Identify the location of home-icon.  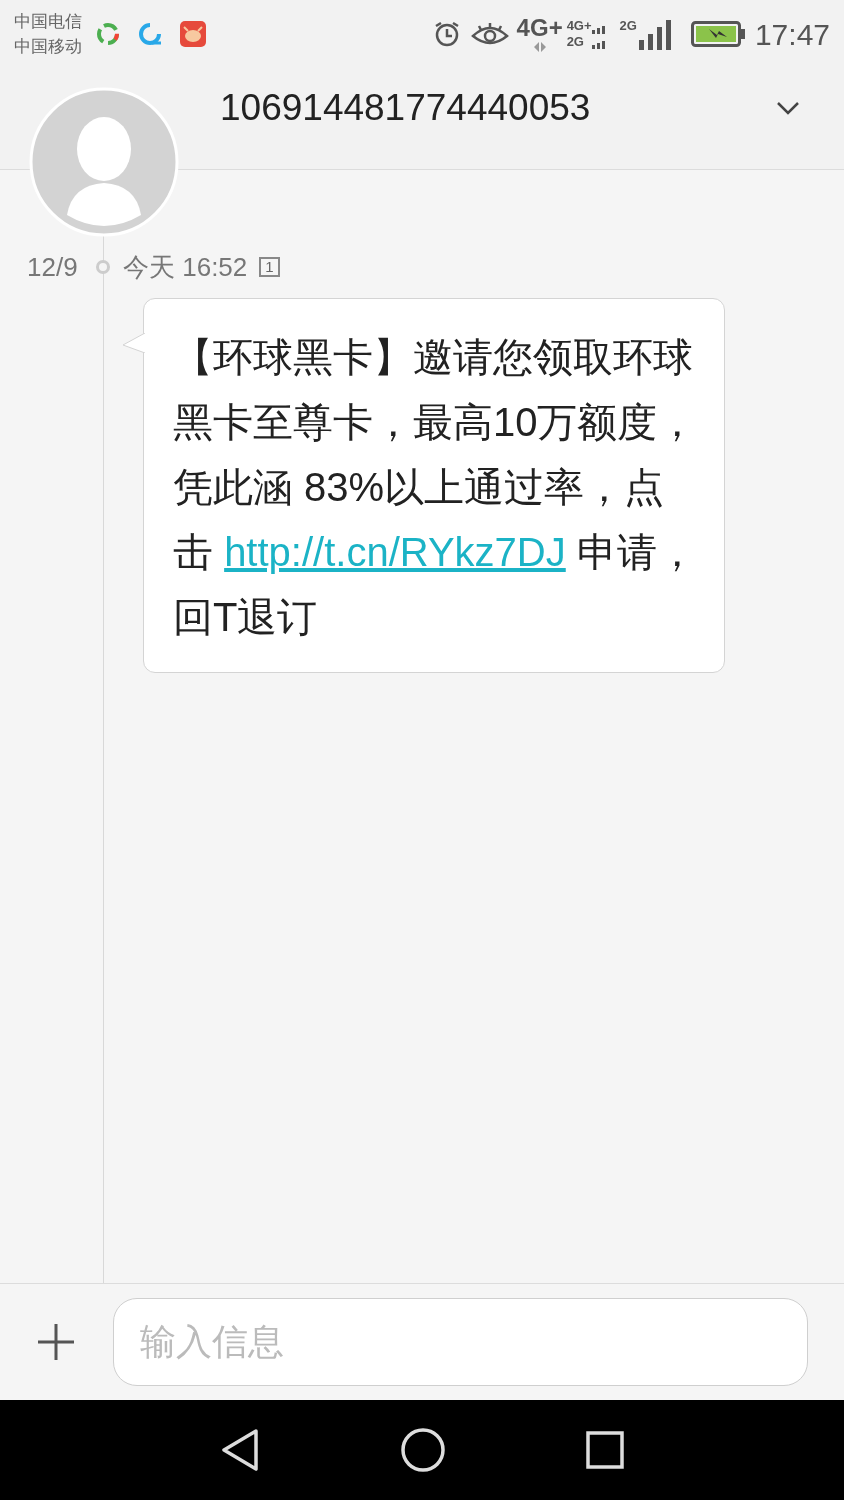
(423, 1450).